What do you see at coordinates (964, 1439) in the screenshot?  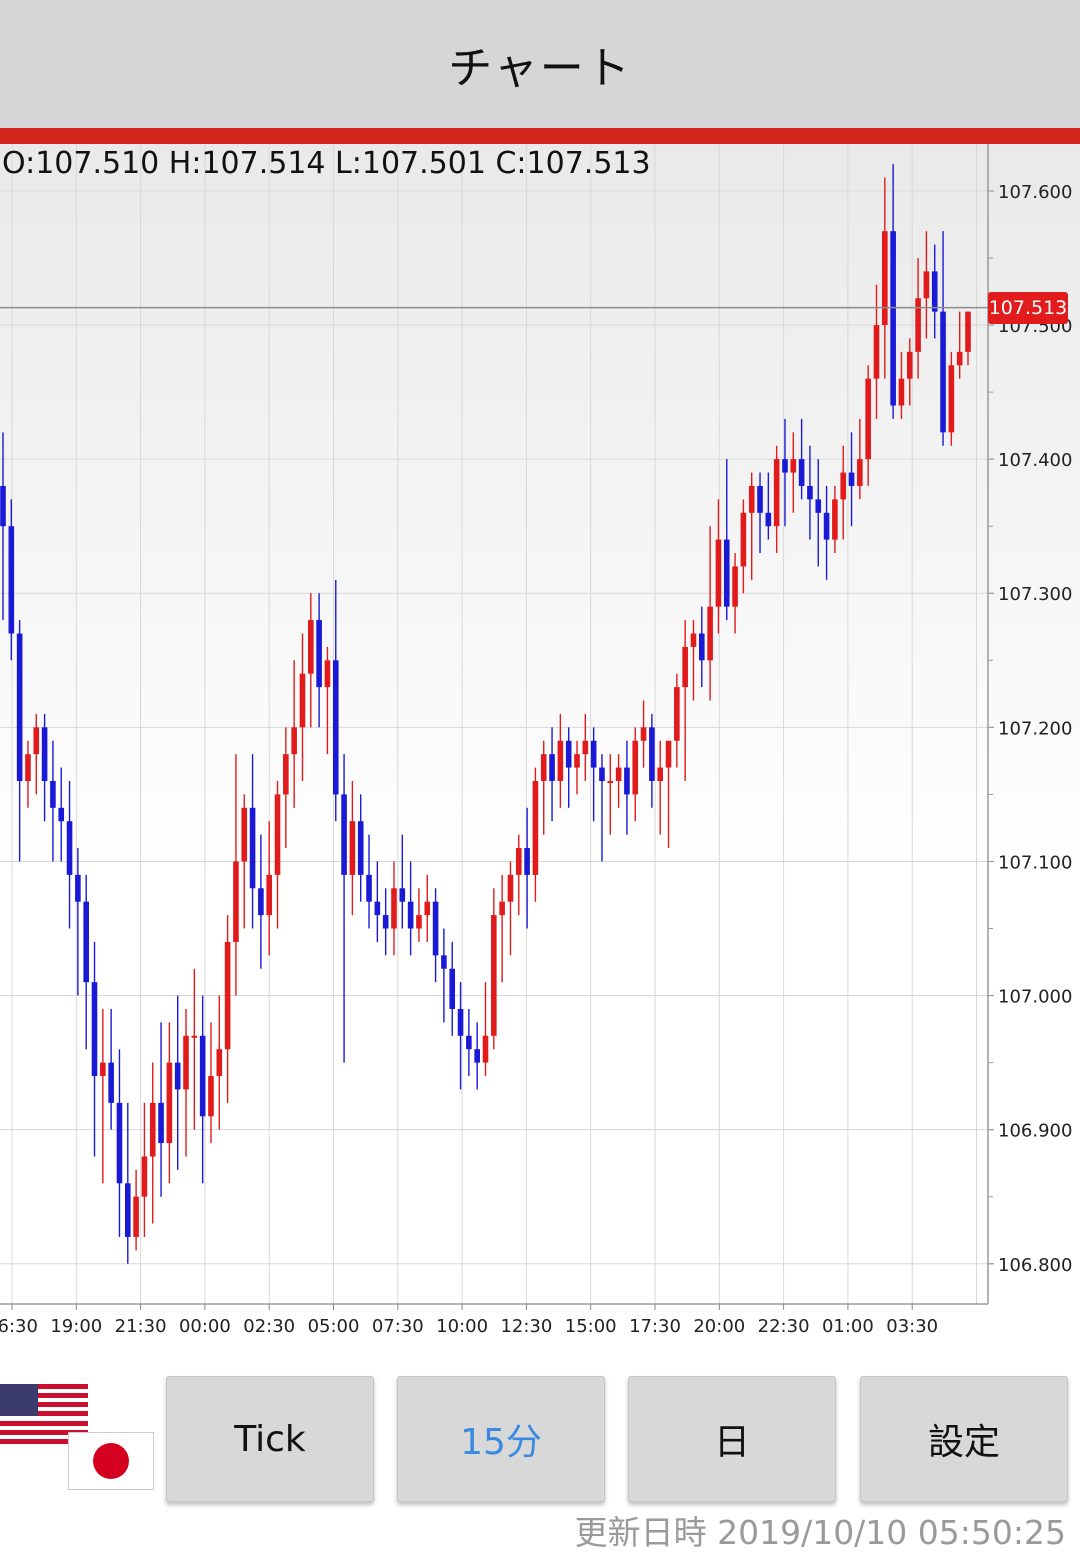 I see `settings-button: 設定` at bounding box center [964, 1439].